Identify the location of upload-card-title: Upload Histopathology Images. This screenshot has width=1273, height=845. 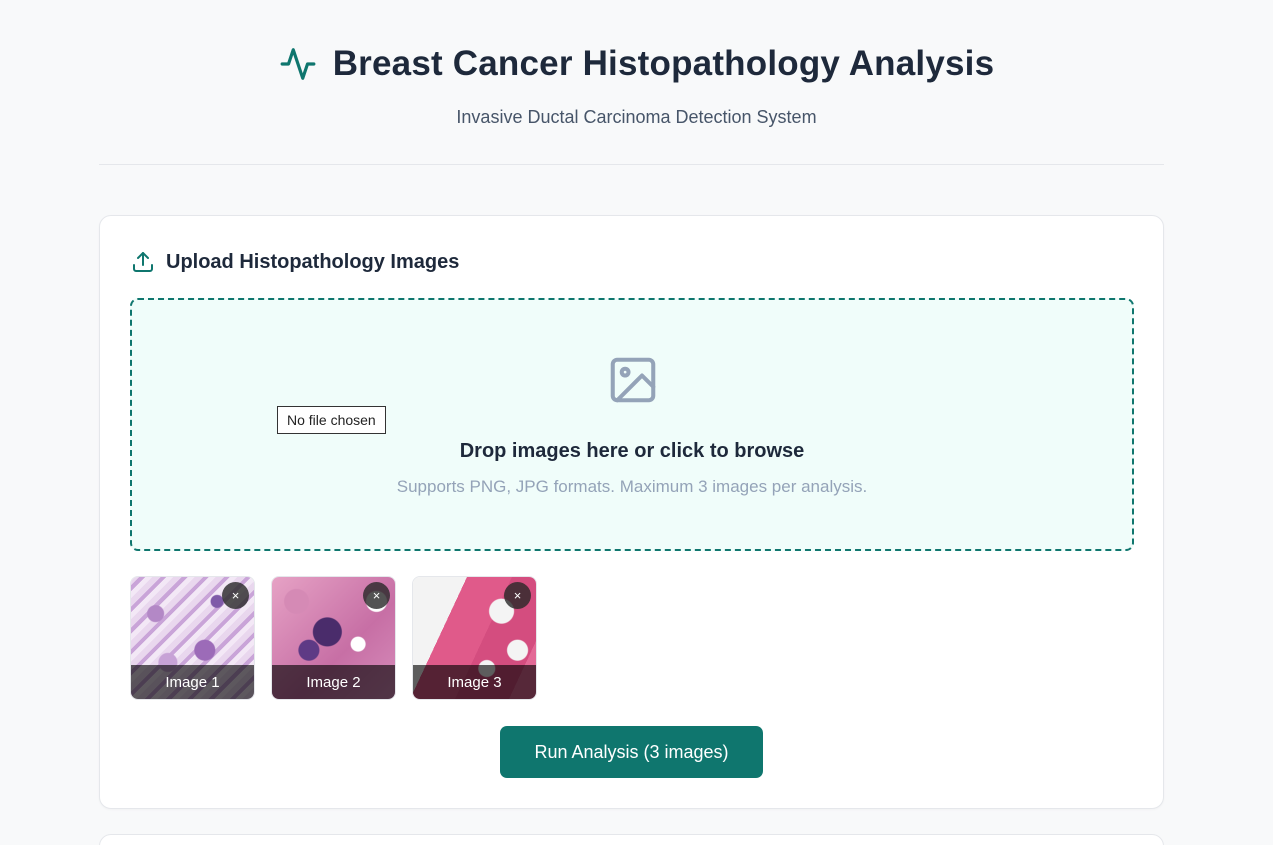
(313, 261).